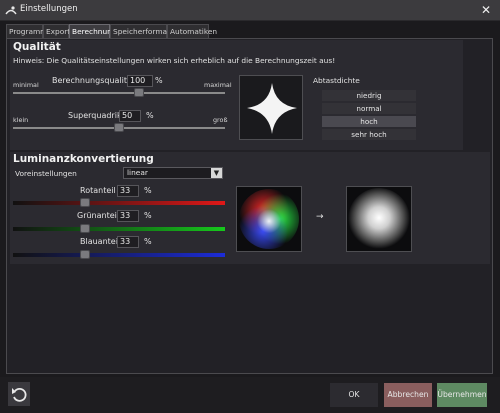 The height and width of the screenshot is (413, 500). What do you see at coordinates (369, 134) in the screenshot?
I see `sampling-option-sehr-hoch: sehr hoch` at bounding box center [369, 134].